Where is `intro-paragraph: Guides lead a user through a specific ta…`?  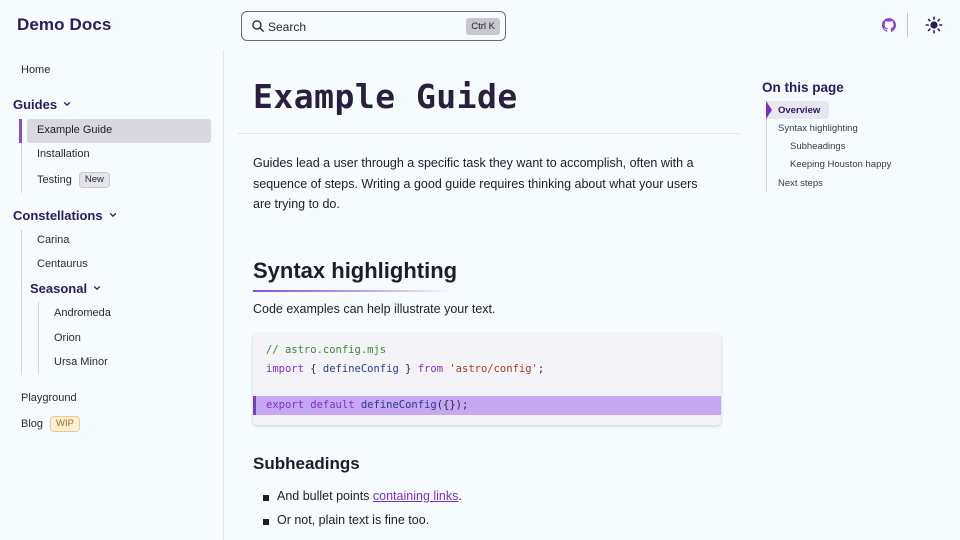 intro-paragraph: Guides lead a user through a specific ta… is located at coordinates (475, 183).